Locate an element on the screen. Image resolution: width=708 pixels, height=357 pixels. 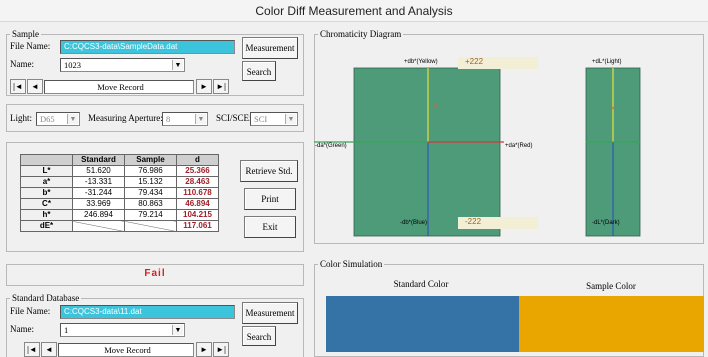
std-nav-next-button: ► is located at coordinates (204, 349).